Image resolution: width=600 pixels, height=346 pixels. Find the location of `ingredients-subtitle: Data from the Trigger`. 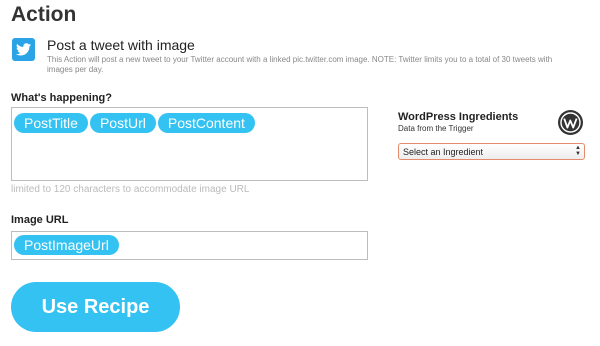

ingredients-subtitle: Data from the Trigger is located at coordinates (436, 128).